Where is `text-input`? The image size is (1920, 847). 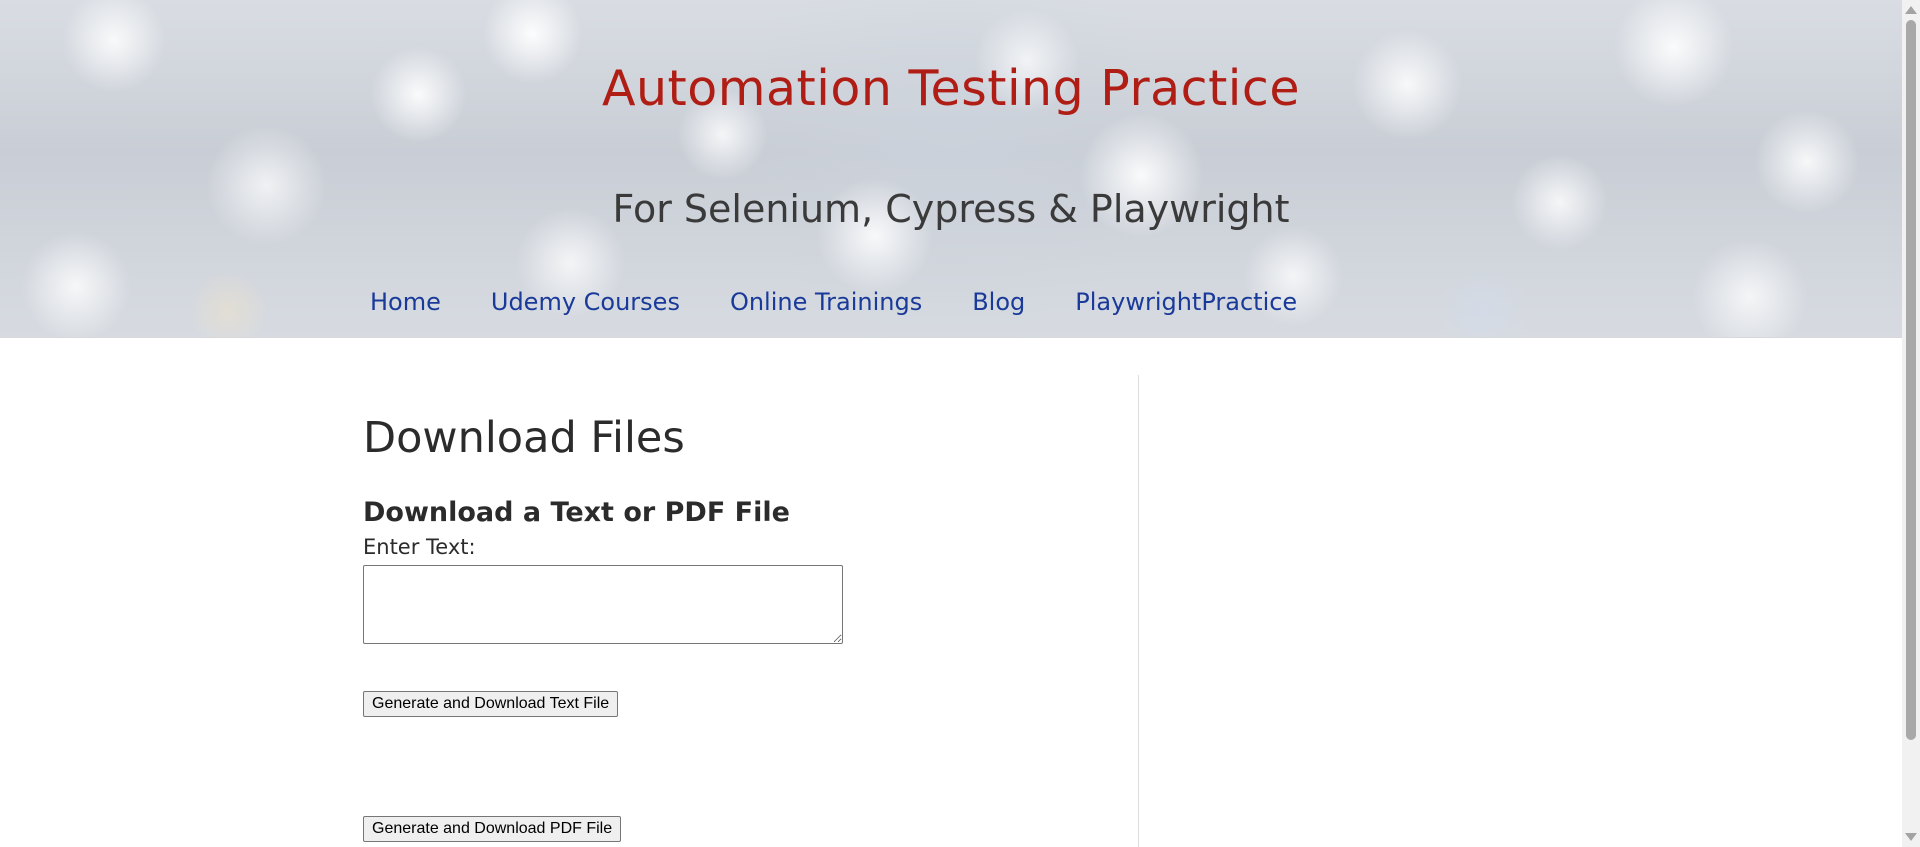
text-input is located at coordinates (603, 604).